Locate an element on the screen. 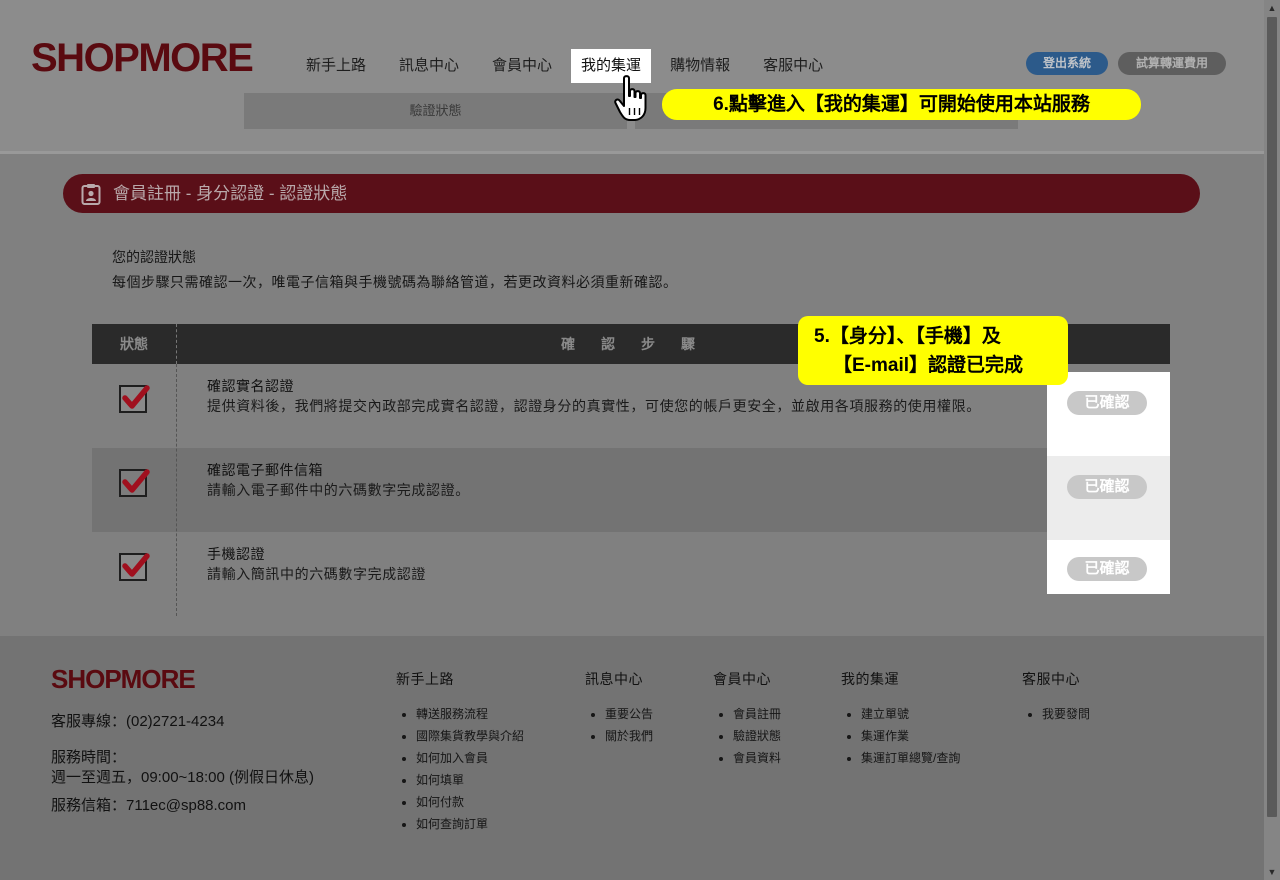 This screenshot has width=1280, height=880. tutorial-callout-step6: 6.點擊進入【我的集運】可開始使用本站服務 is located at coordinates (901, 104).